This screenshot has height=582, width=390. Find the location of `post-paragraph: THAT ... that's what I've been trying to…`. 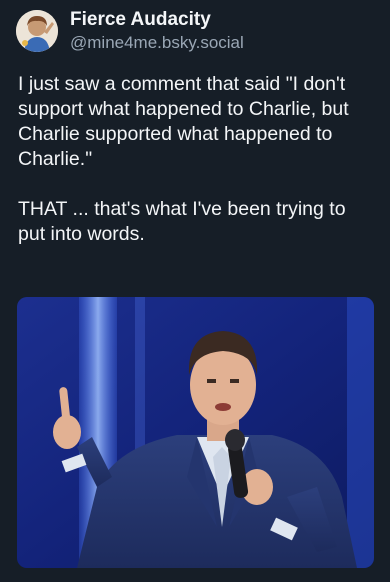

post-paragraph: THAT ... that's what I've been trying to… is located at coordinates (182, 221).